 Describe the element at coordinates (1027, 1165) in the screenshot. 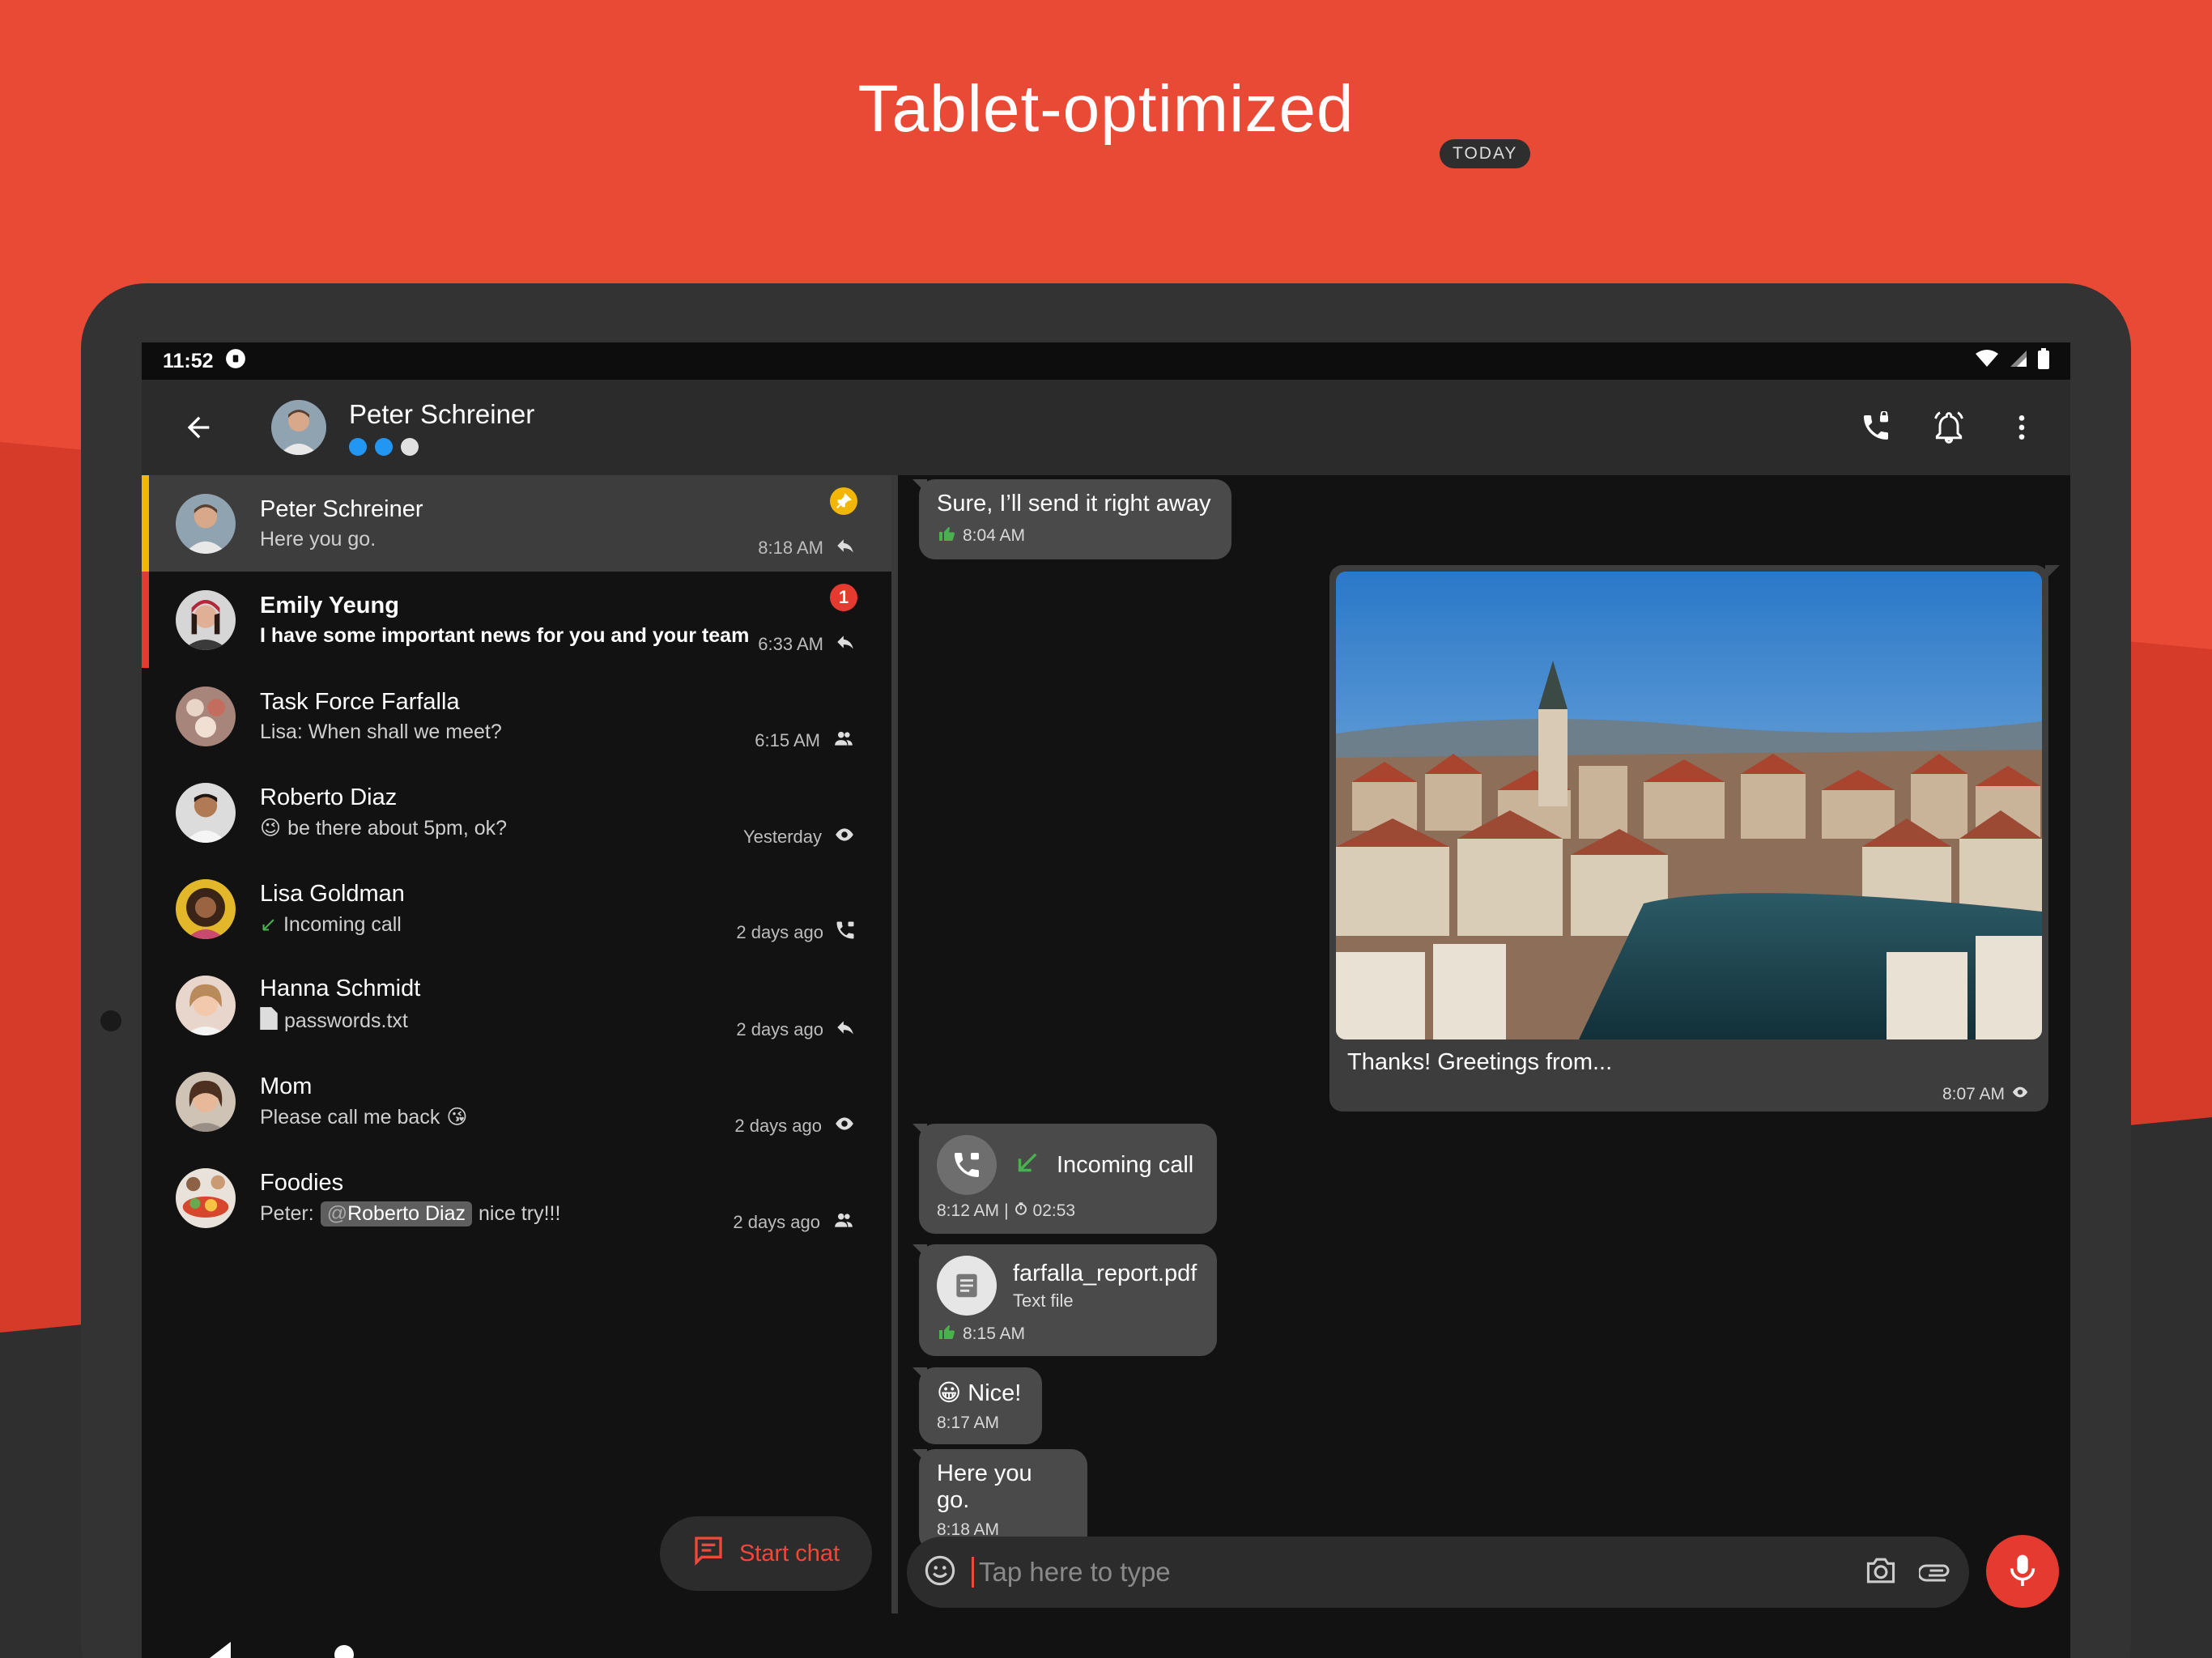

I see `incoming-arrow-icon` at that location.